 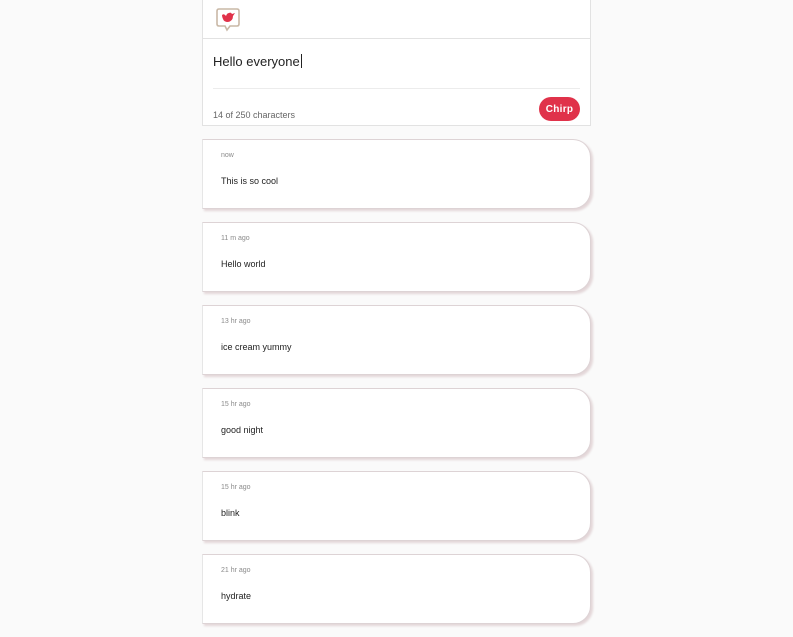 I want to click on post-card: now This is so cool, so click(x=396, y=174).